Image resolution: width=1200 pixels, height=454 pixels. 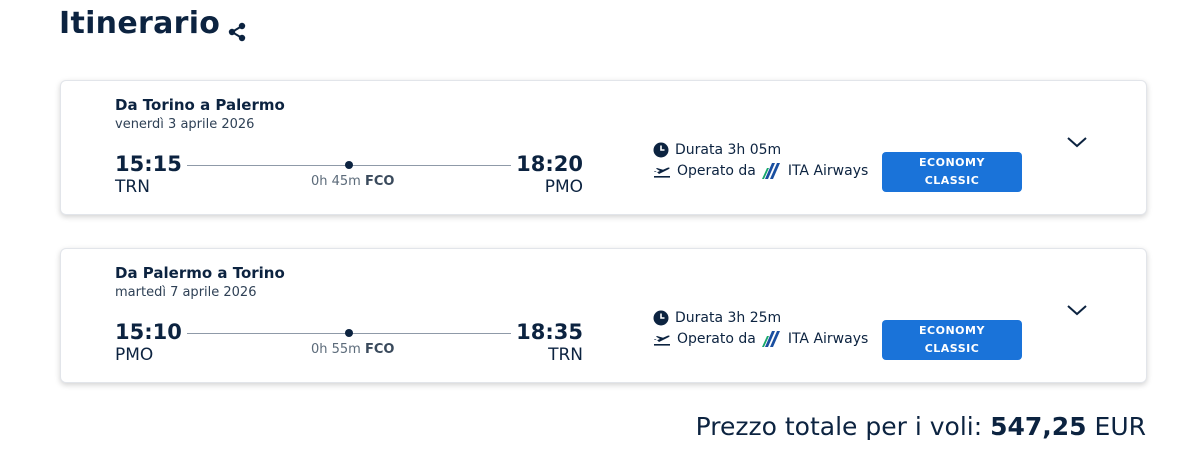 What do you see at coordinates (549, 332) in the screenshot?
I see `arrival-time: 18:35` at bounding box center [549, 332].